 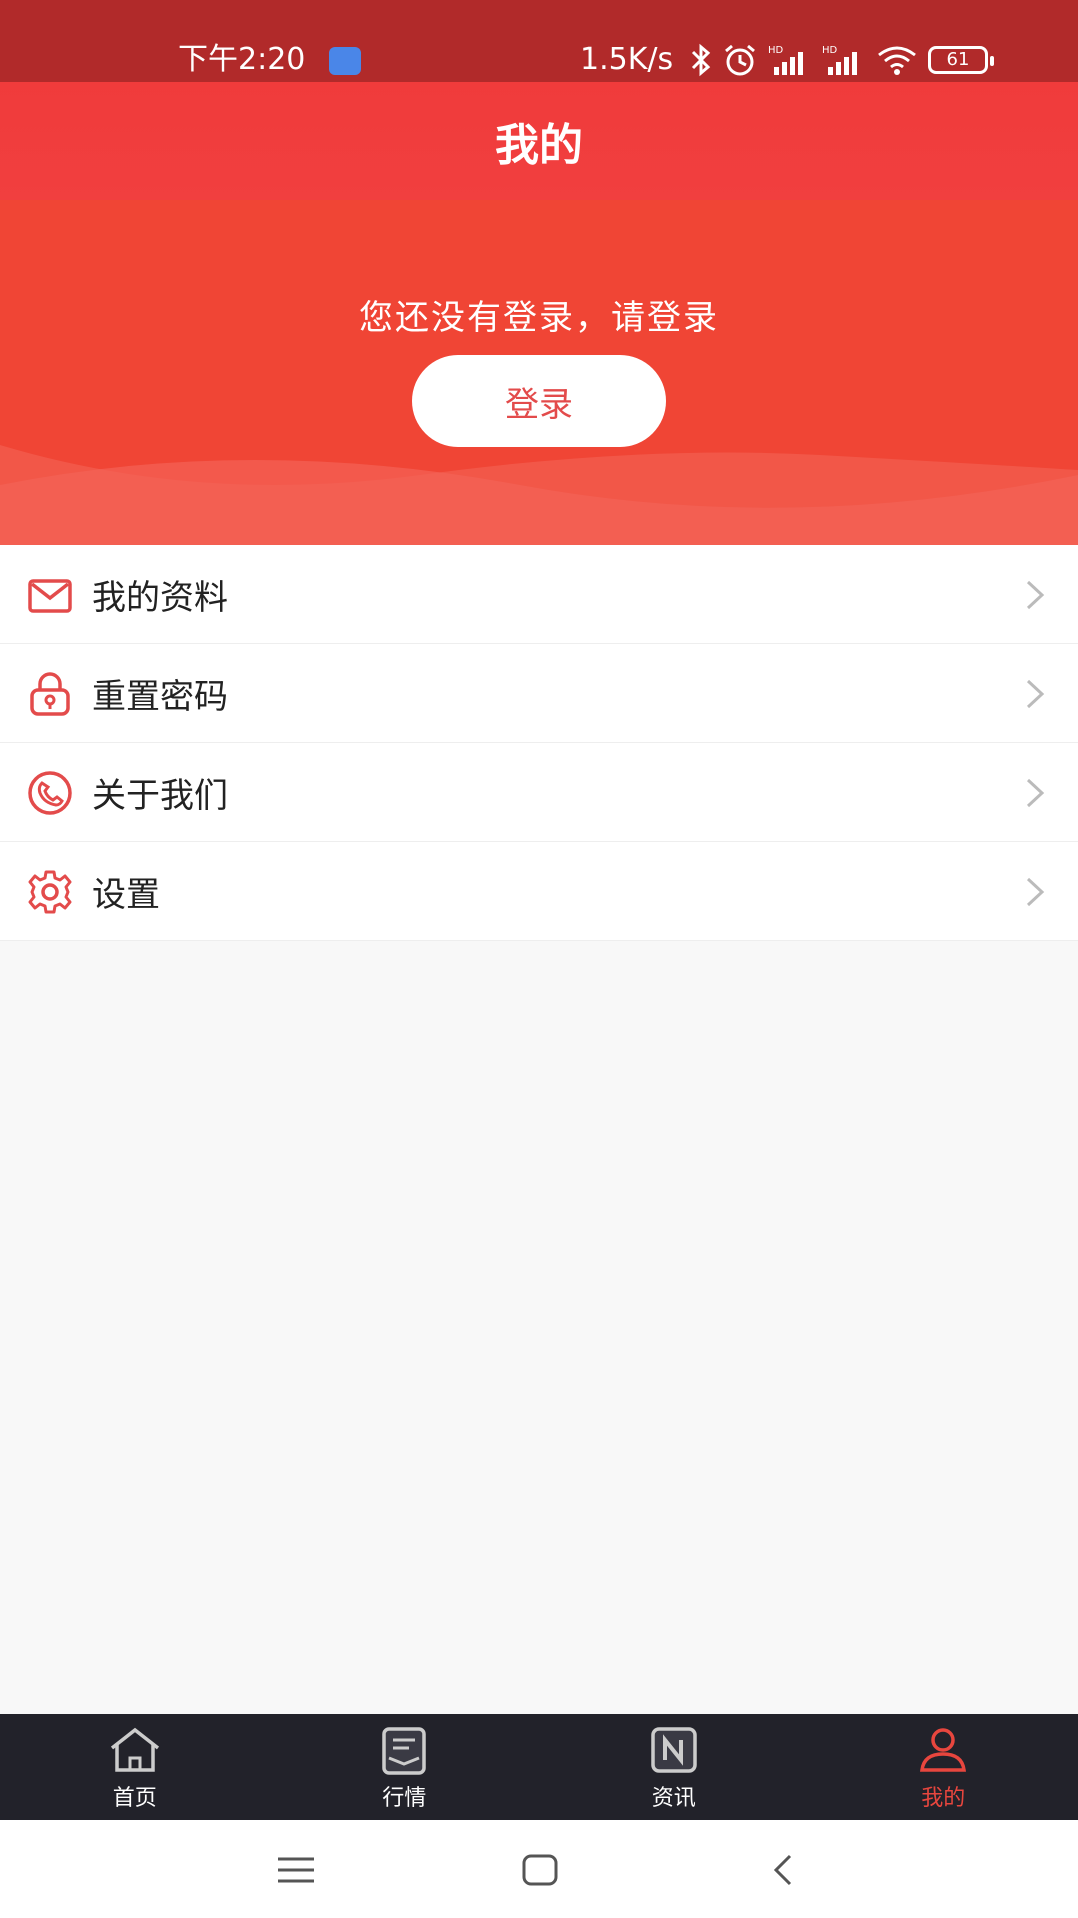 I want to click on bottom-nav: 首页 行情 资讯 我的, so click(x=539, y=1767).